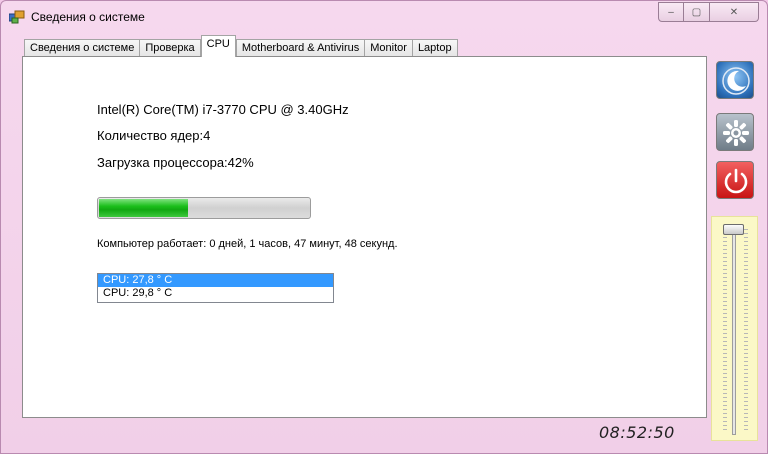 This screenshot has height=454, width=768. Describe the element at coordinates (725, 329) in the screenshot. I see `slider-ticks-left` at that location.